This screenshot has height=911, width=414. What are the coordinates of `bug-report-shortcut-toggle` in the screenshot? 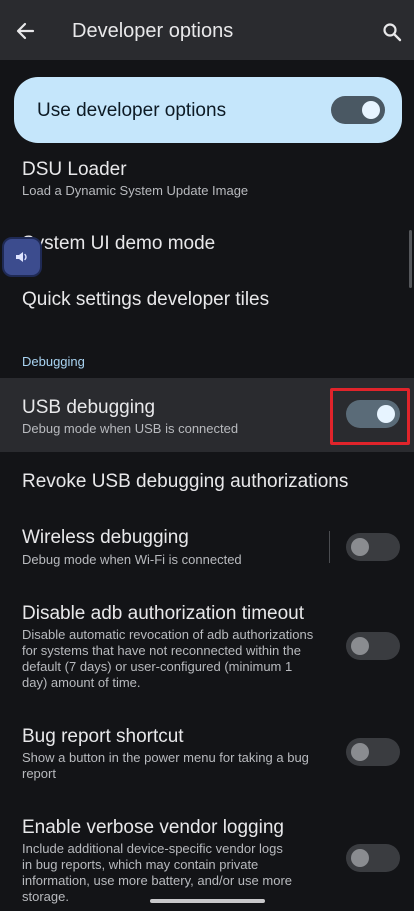 It's located at (373, 752).